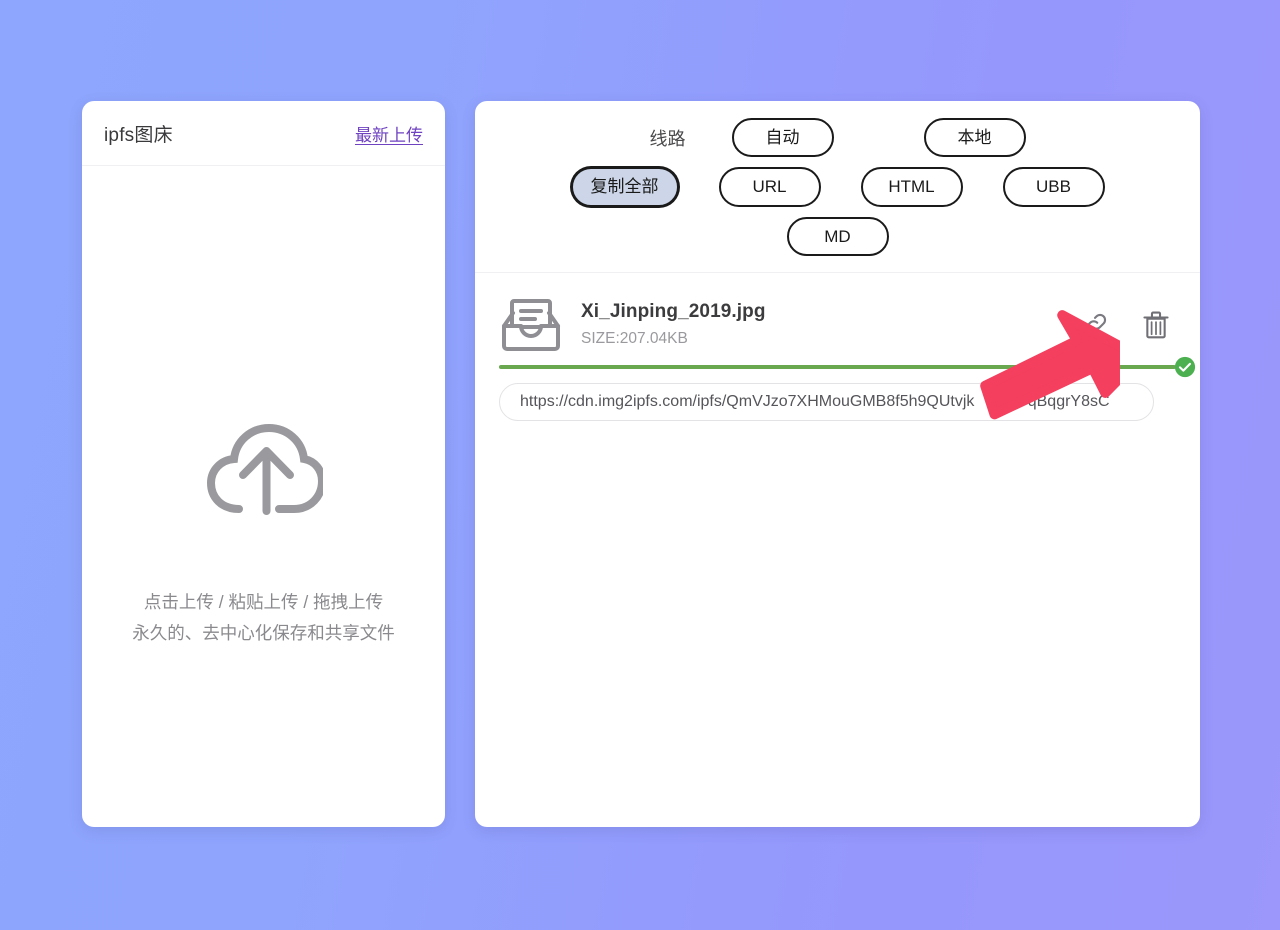 The image size is (1280, 930). Describe the element at coordinates (974, 138) in the screenshot. I see `route-local-button: 本地` at that location.